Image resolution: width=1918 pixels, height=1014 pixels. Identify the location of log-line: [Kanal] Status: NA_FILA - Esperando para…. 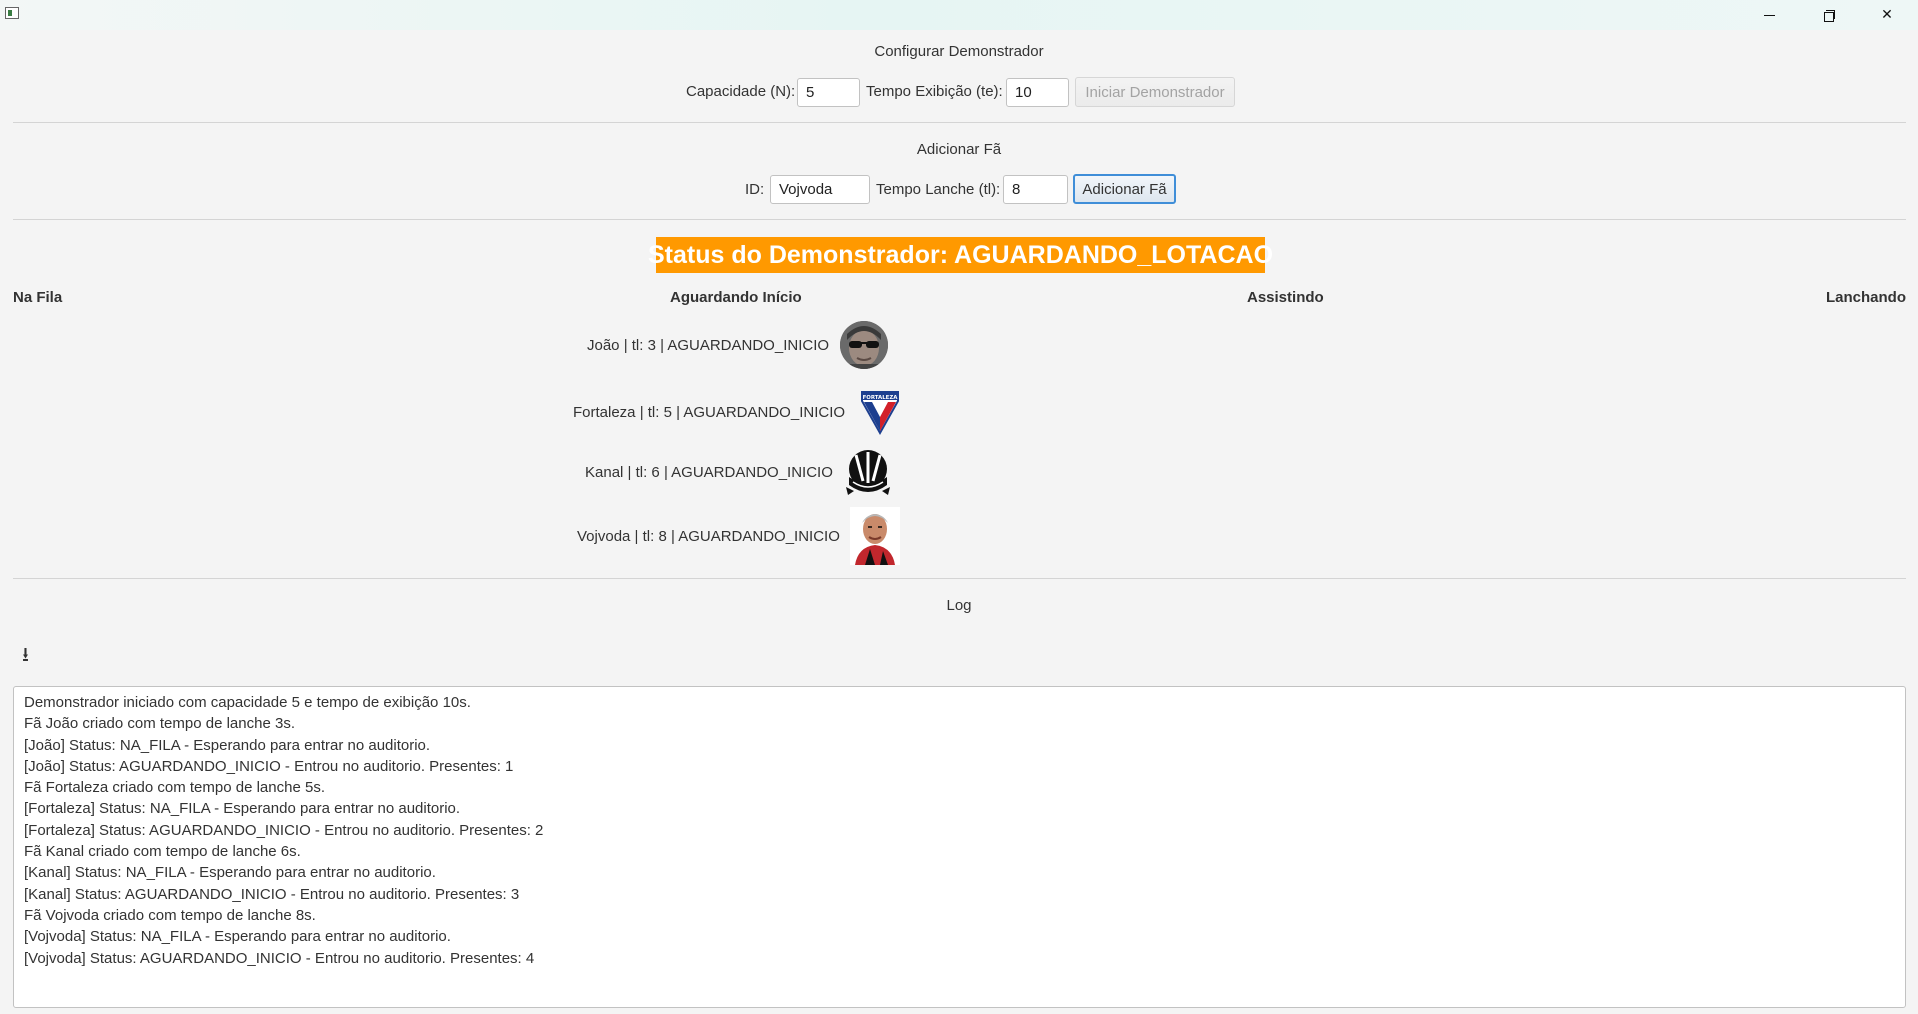
(230, 873).